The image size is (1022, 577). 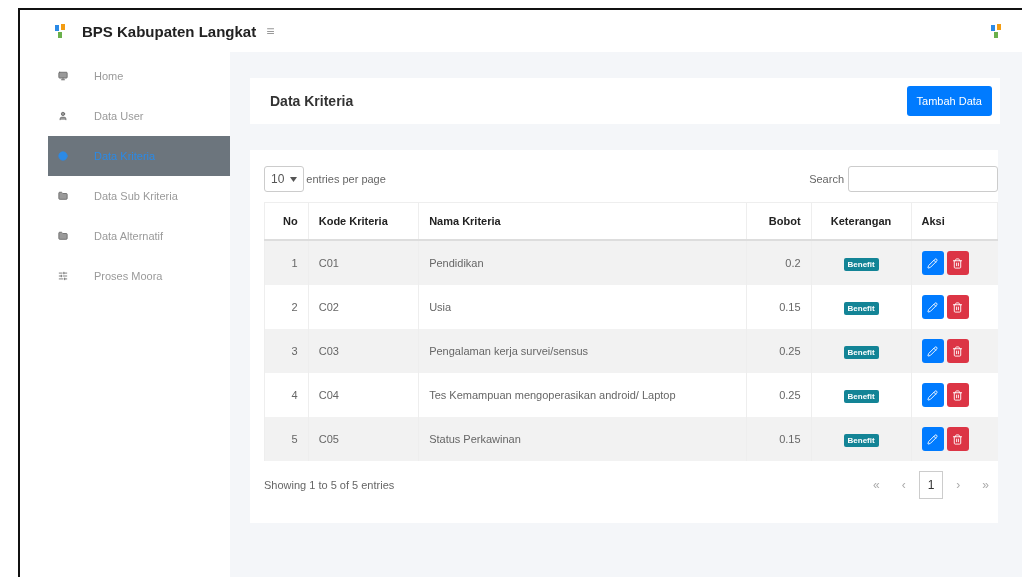 I want to click on table-cell: 4, so click(x=286, y=395).